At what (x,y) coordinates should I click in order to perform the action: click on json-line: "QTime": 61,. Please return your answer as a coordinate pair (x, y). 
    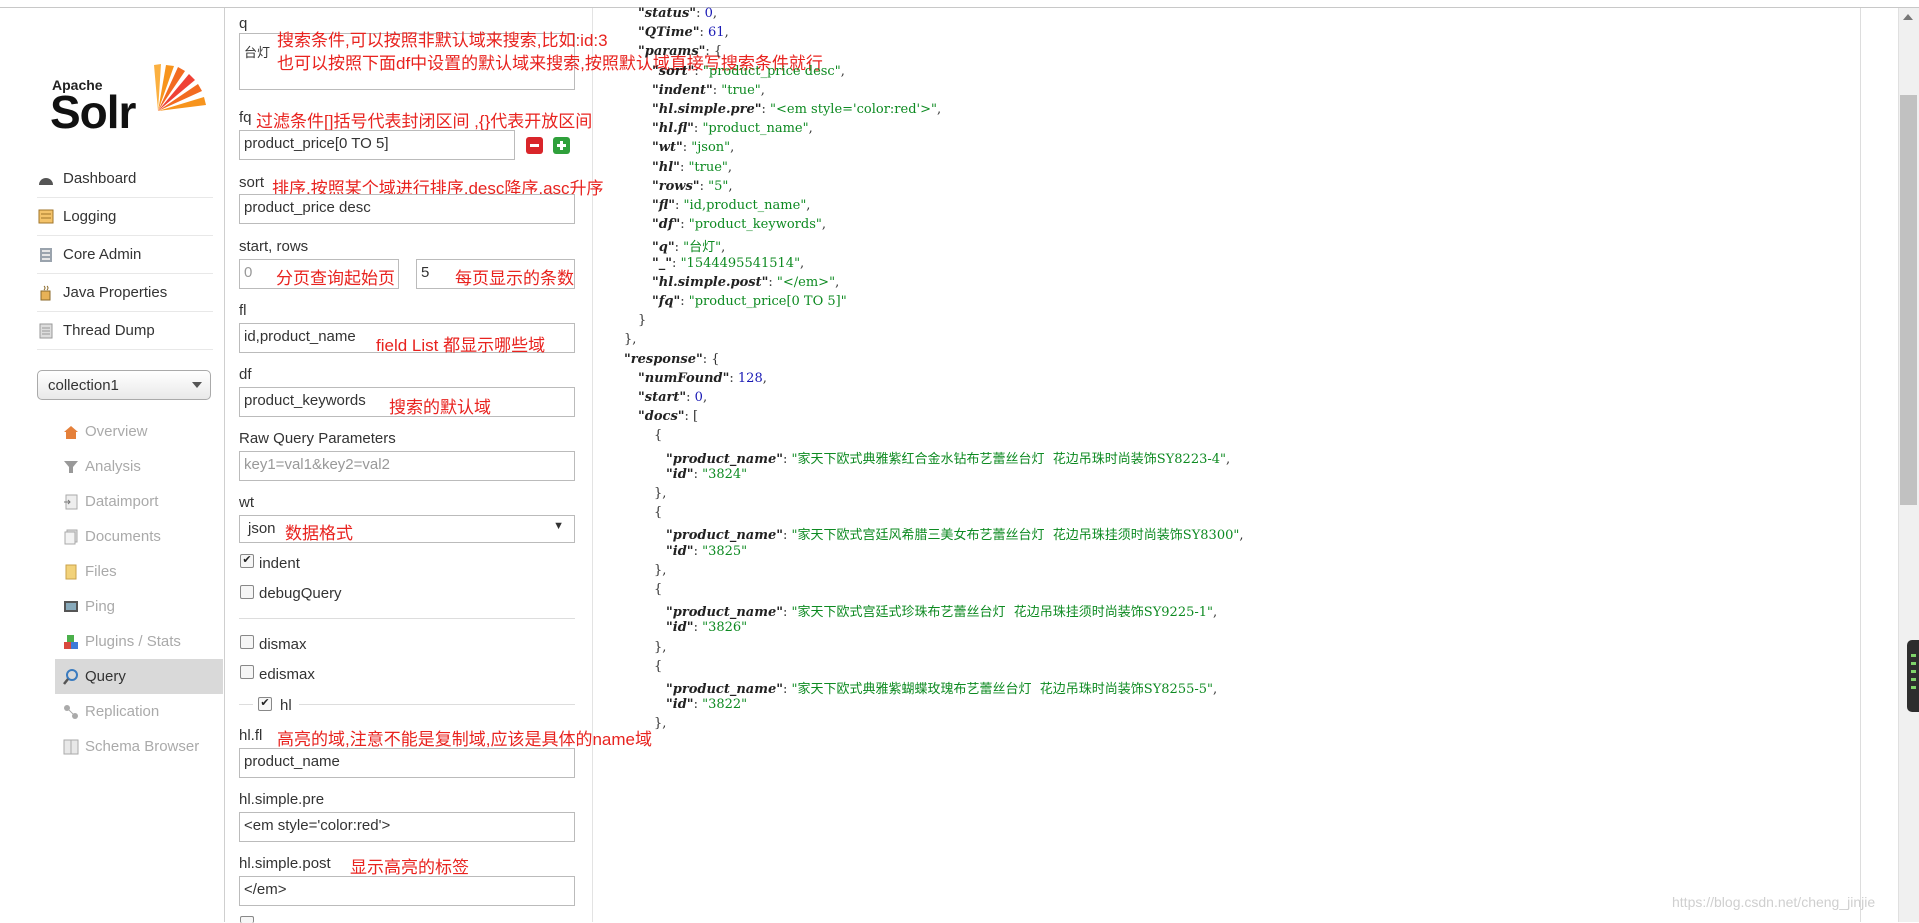
    Looking at the image, I should click on (683, 32).